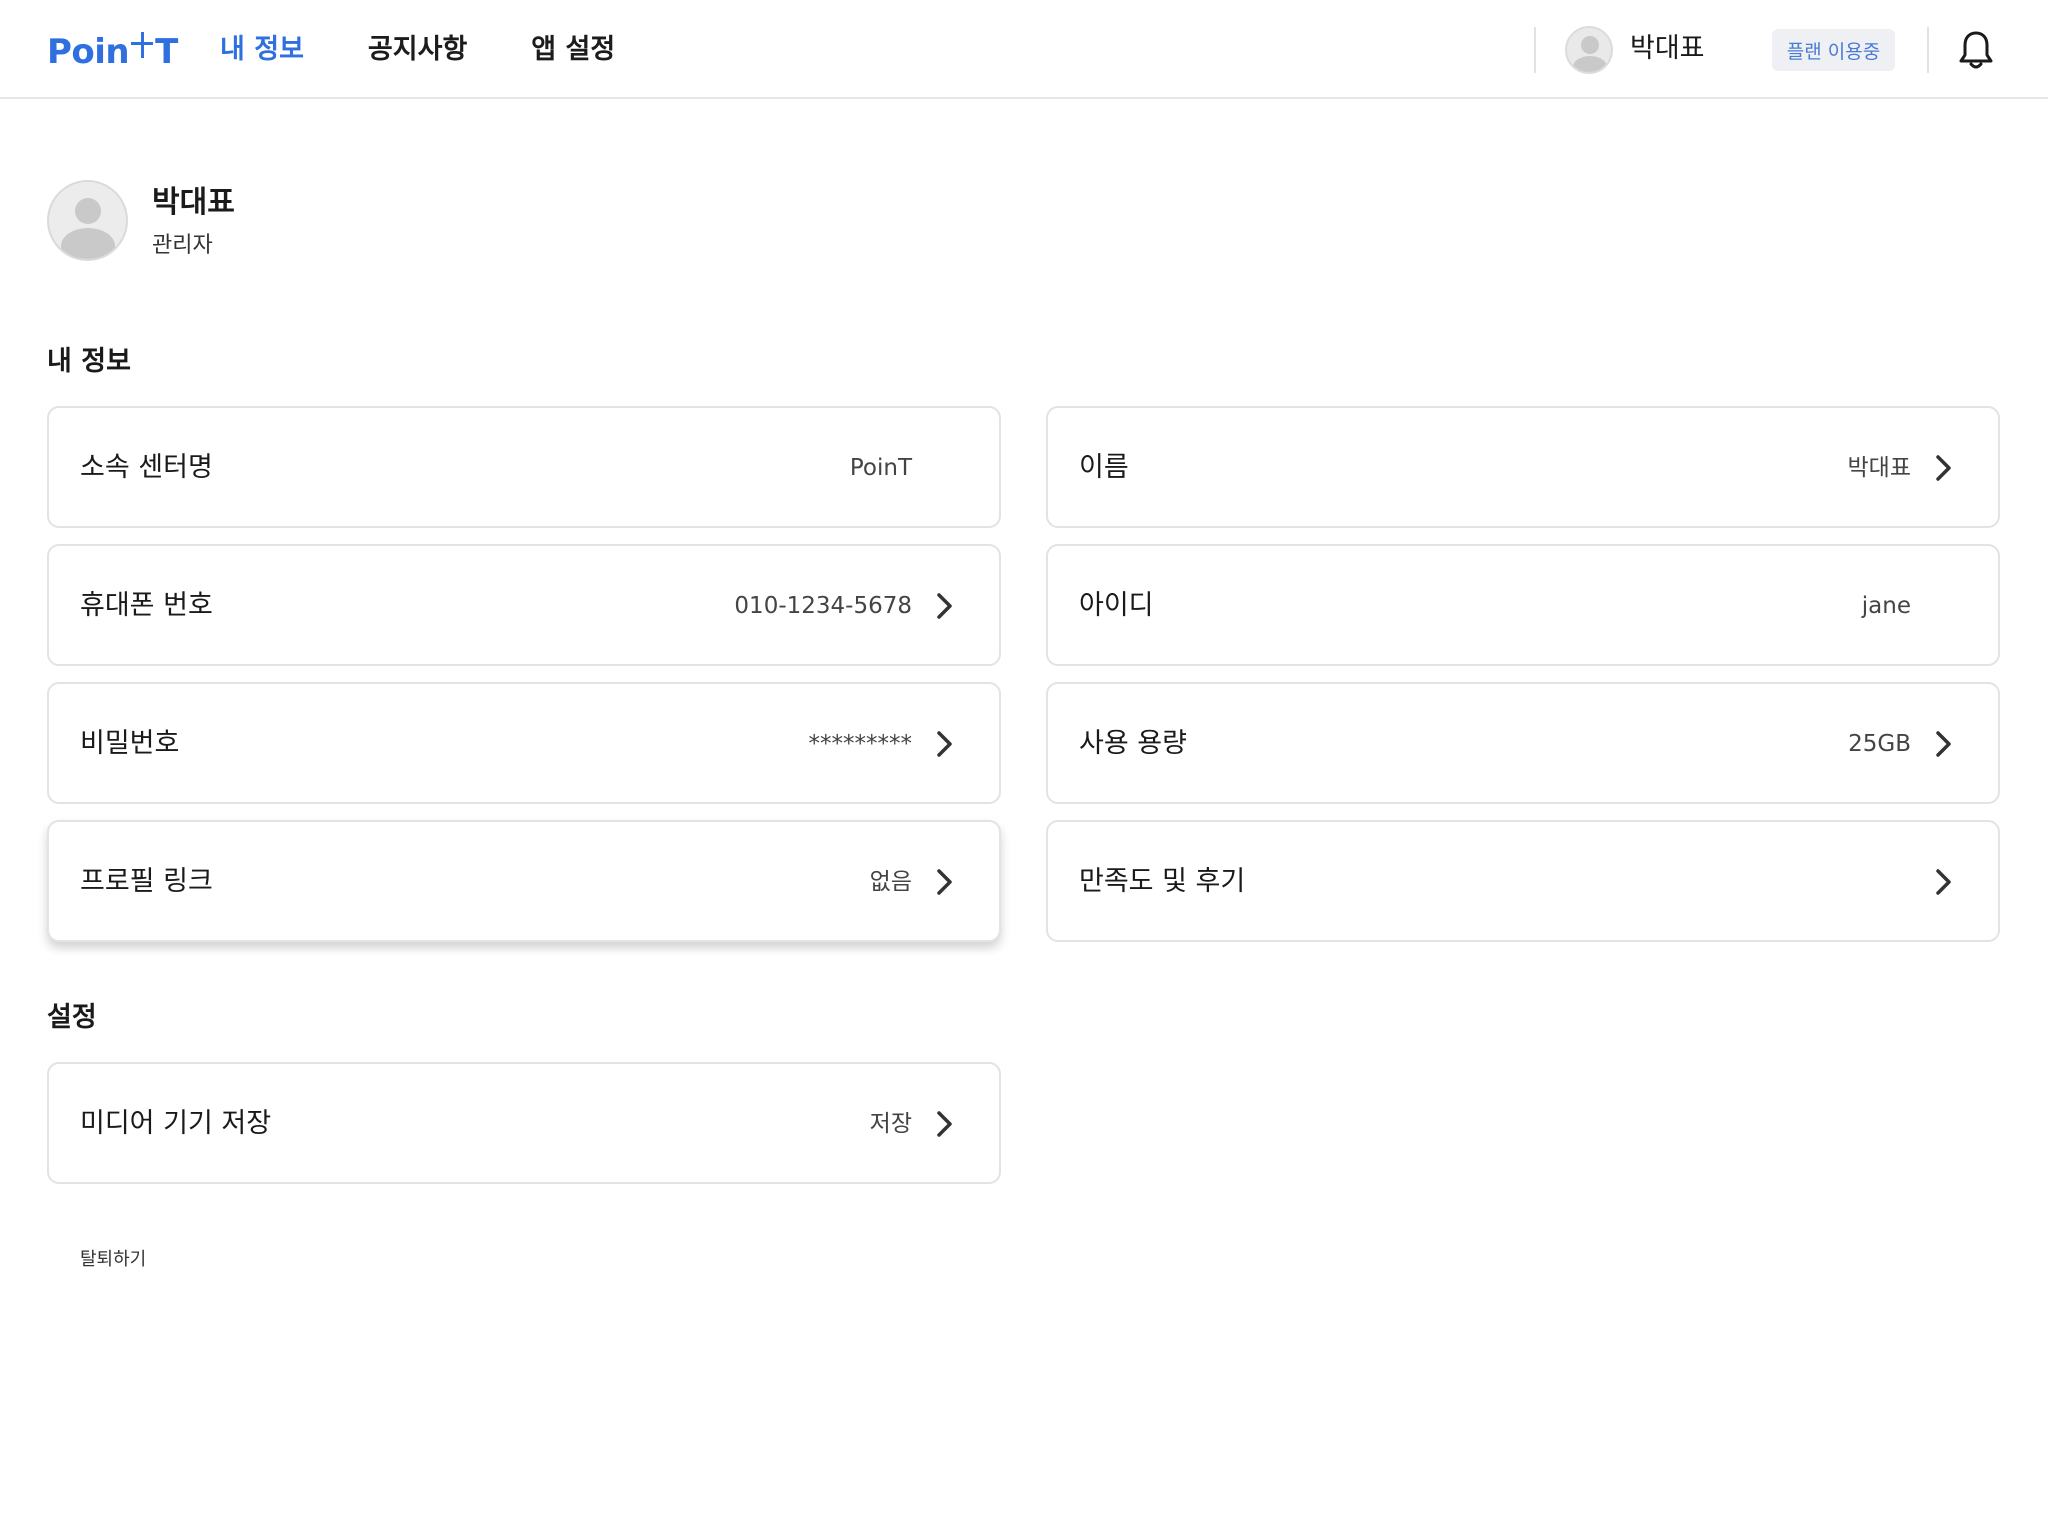 The width and height of the screenshot is (2048, 1536). What do you see at coordinates (89, 361) in the screenshot?
I see `section-title-my-info: 내 정보` at bounding box center [89, 361].